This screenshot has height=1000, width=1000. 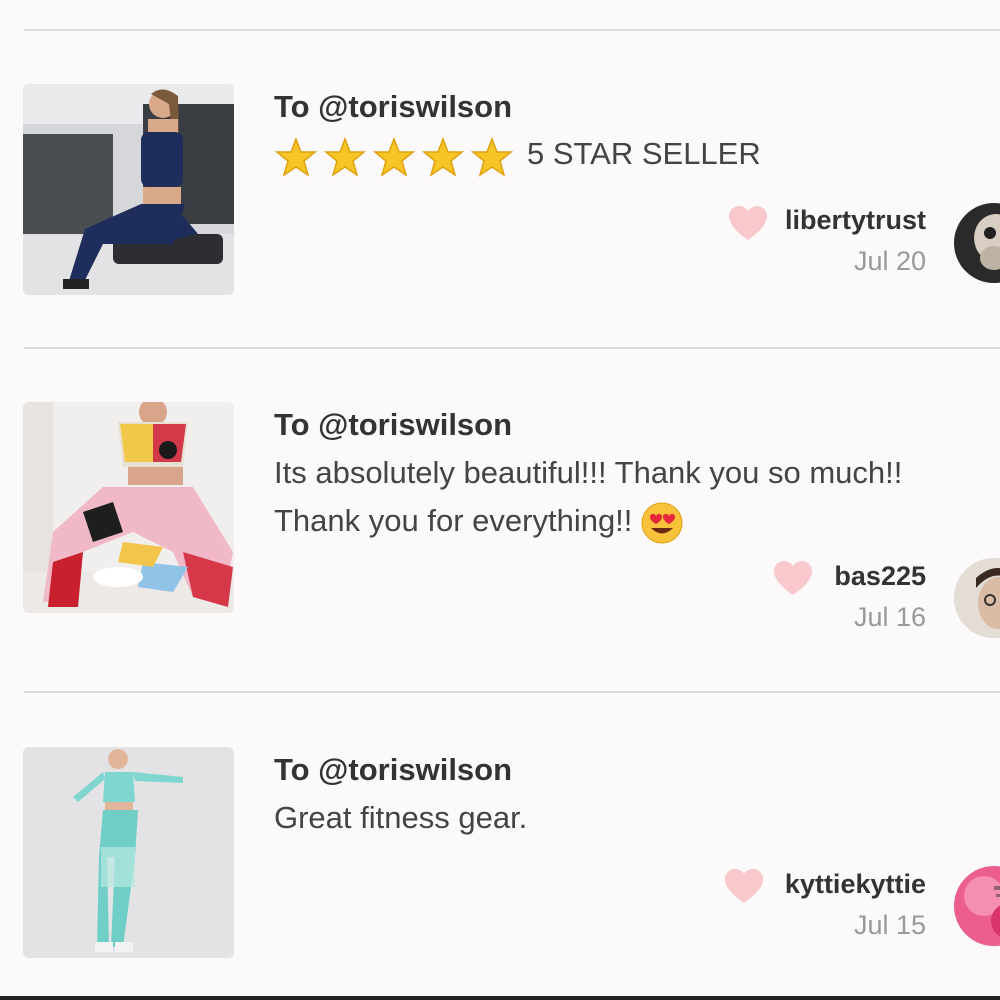 What do you see at coordinates (500, 998) in the screenshot?
I see `bottom-edge` at bounding box center [500, 998].